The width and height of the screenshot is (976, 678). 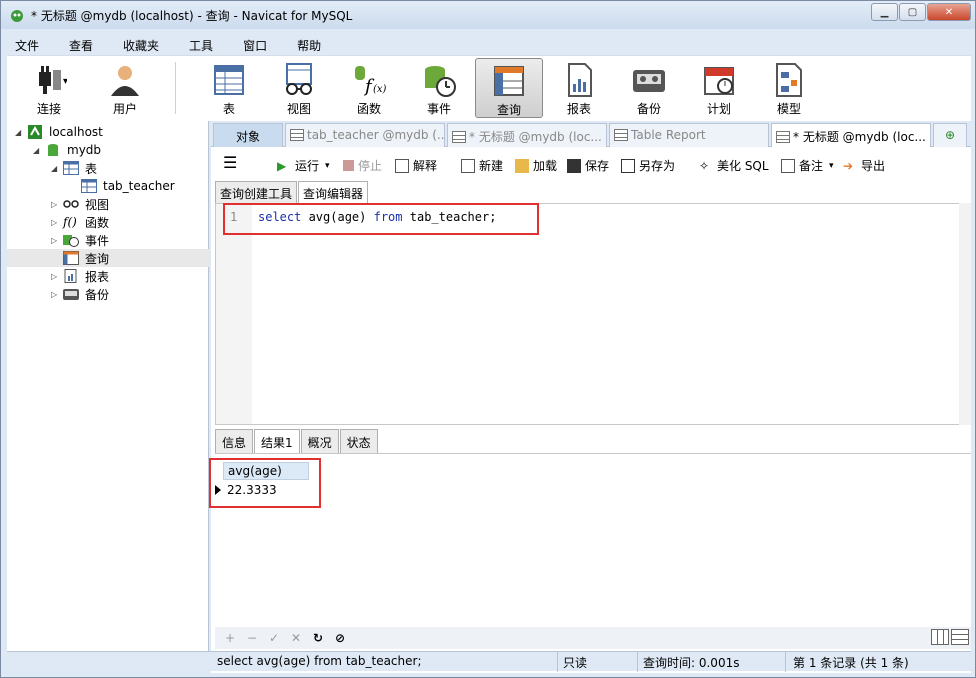 What do you see at coordinates (74, 168) in the screenshot?
I see `tree-node-tables: ◢ 表` at bounding box center [74, 168].